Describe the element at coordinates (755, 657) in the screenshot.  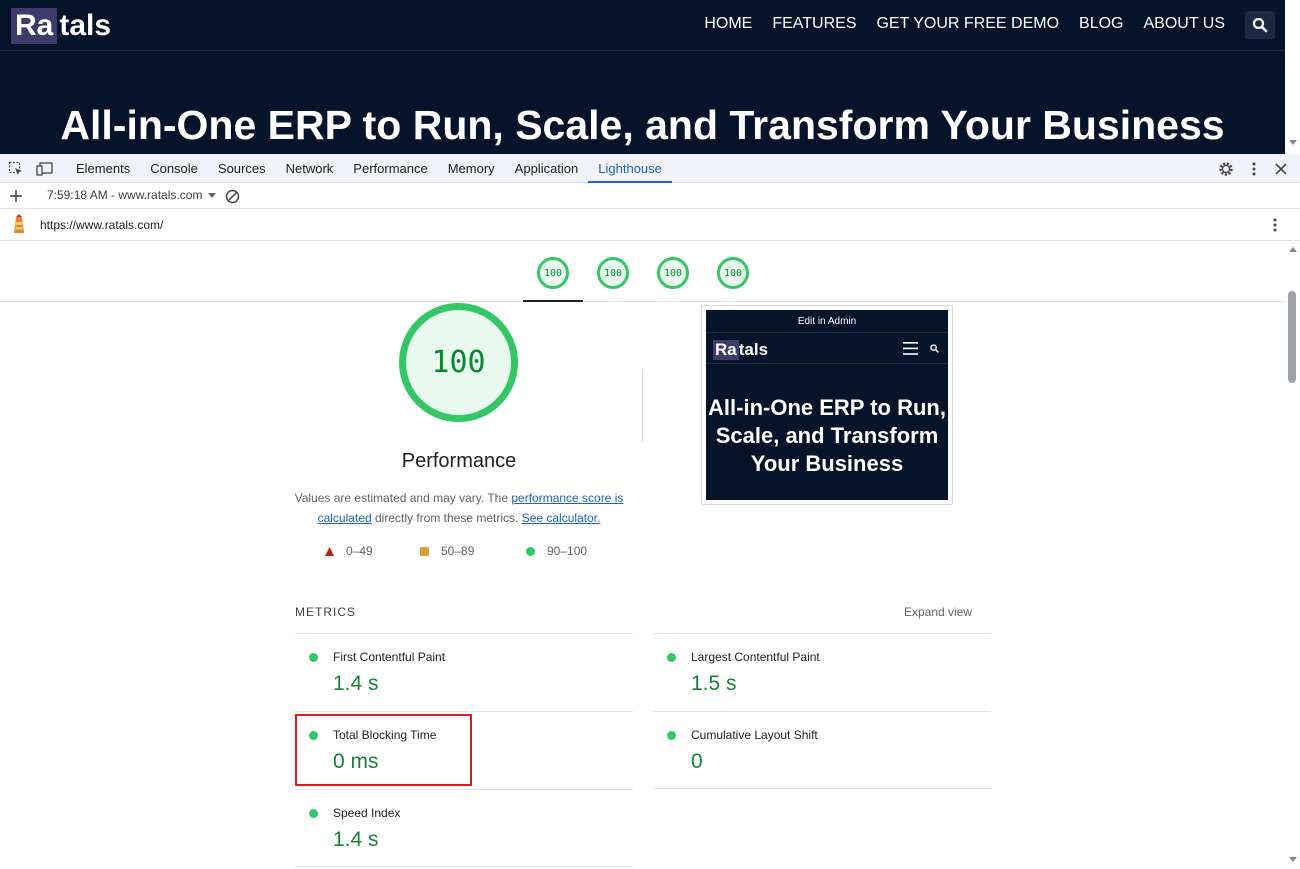
I see `metric-name: Largest Contentful Paint` at that location.